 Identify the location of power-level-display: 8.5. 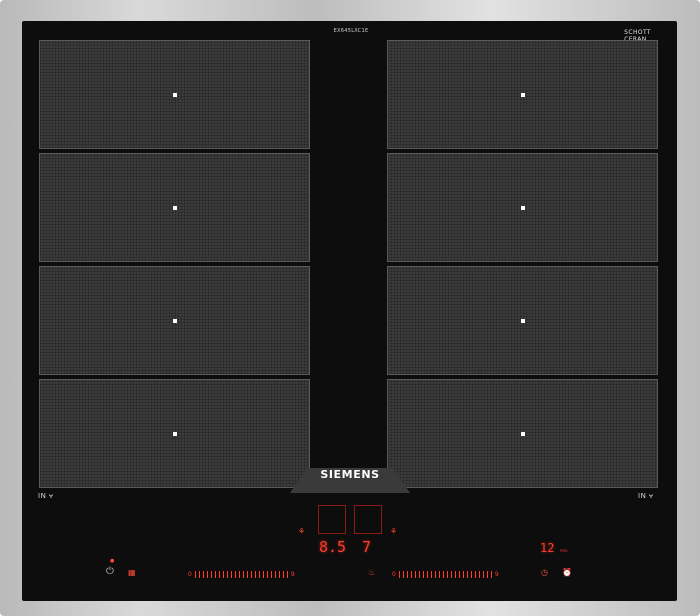
(333, 547).